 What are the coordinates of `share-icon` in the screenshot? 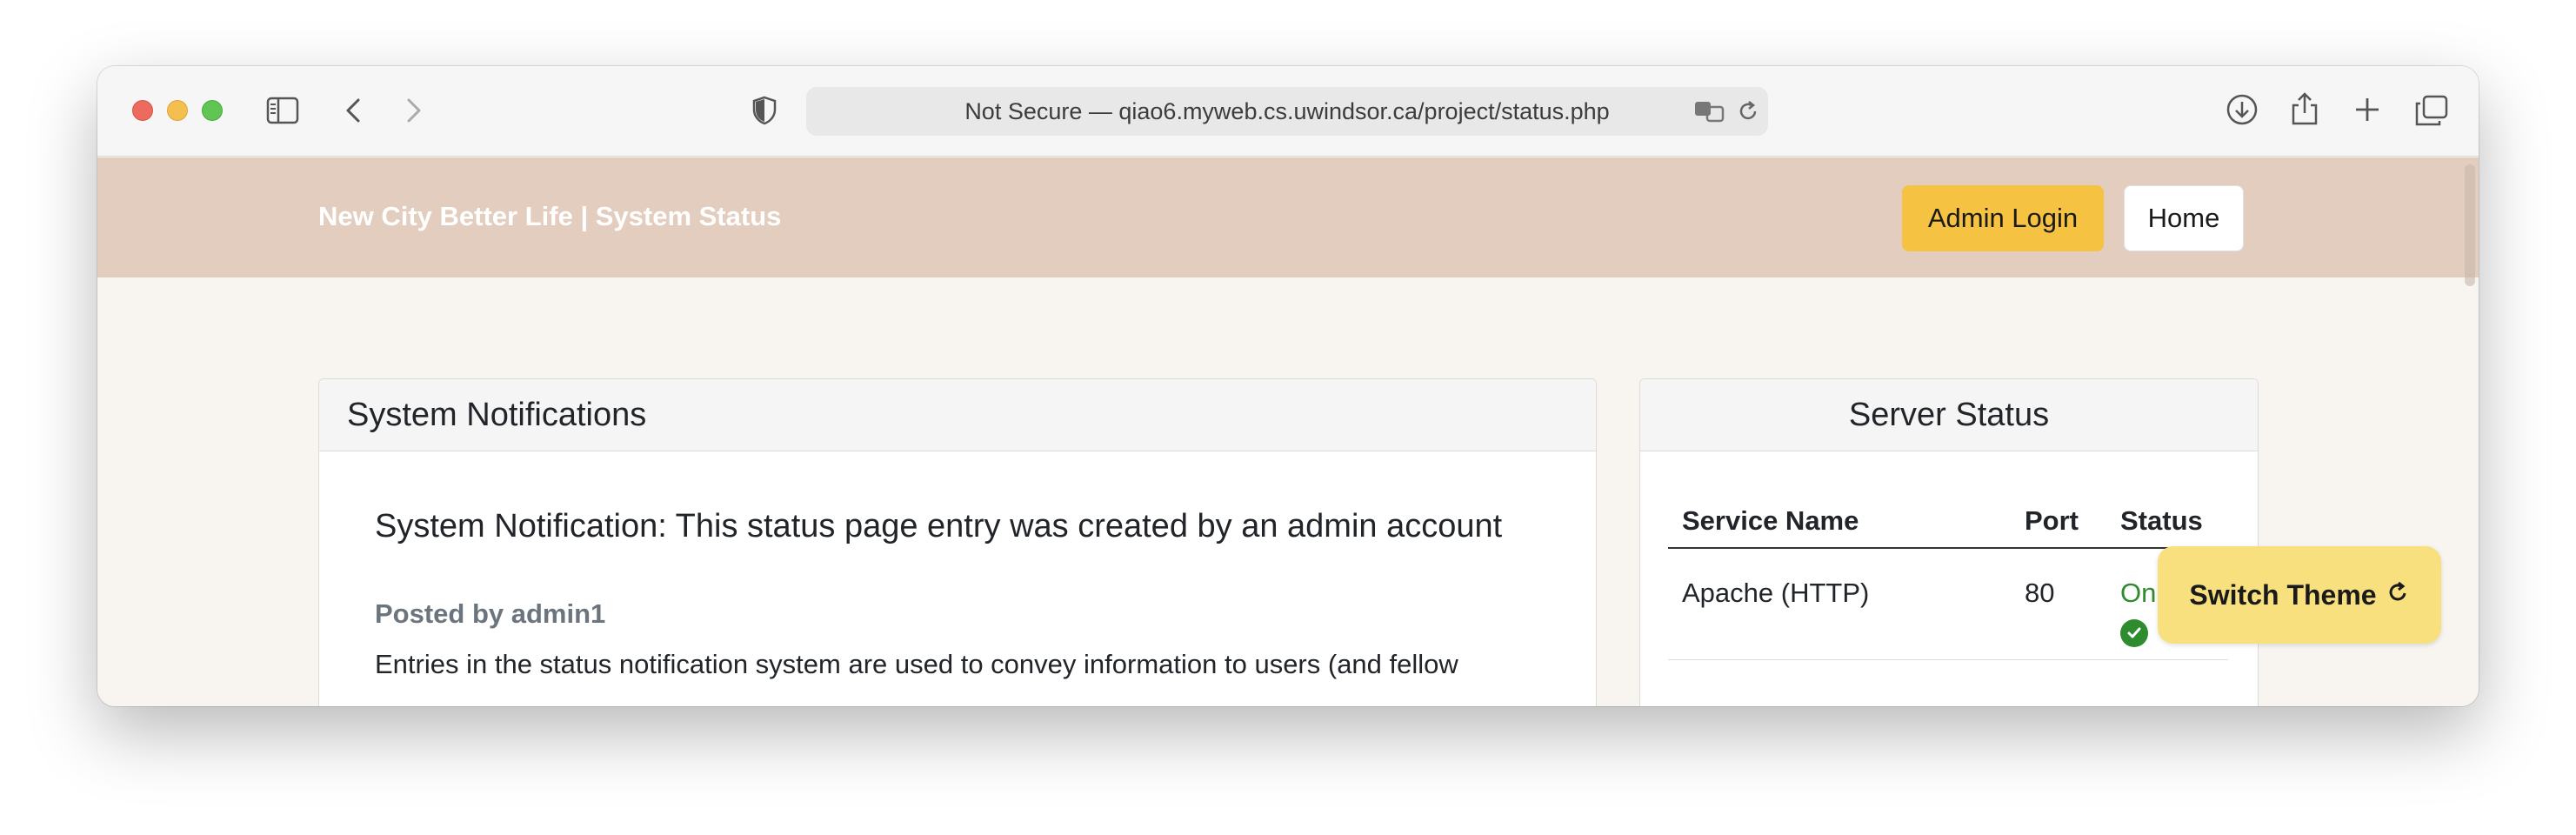 It's located at (2304, 108).